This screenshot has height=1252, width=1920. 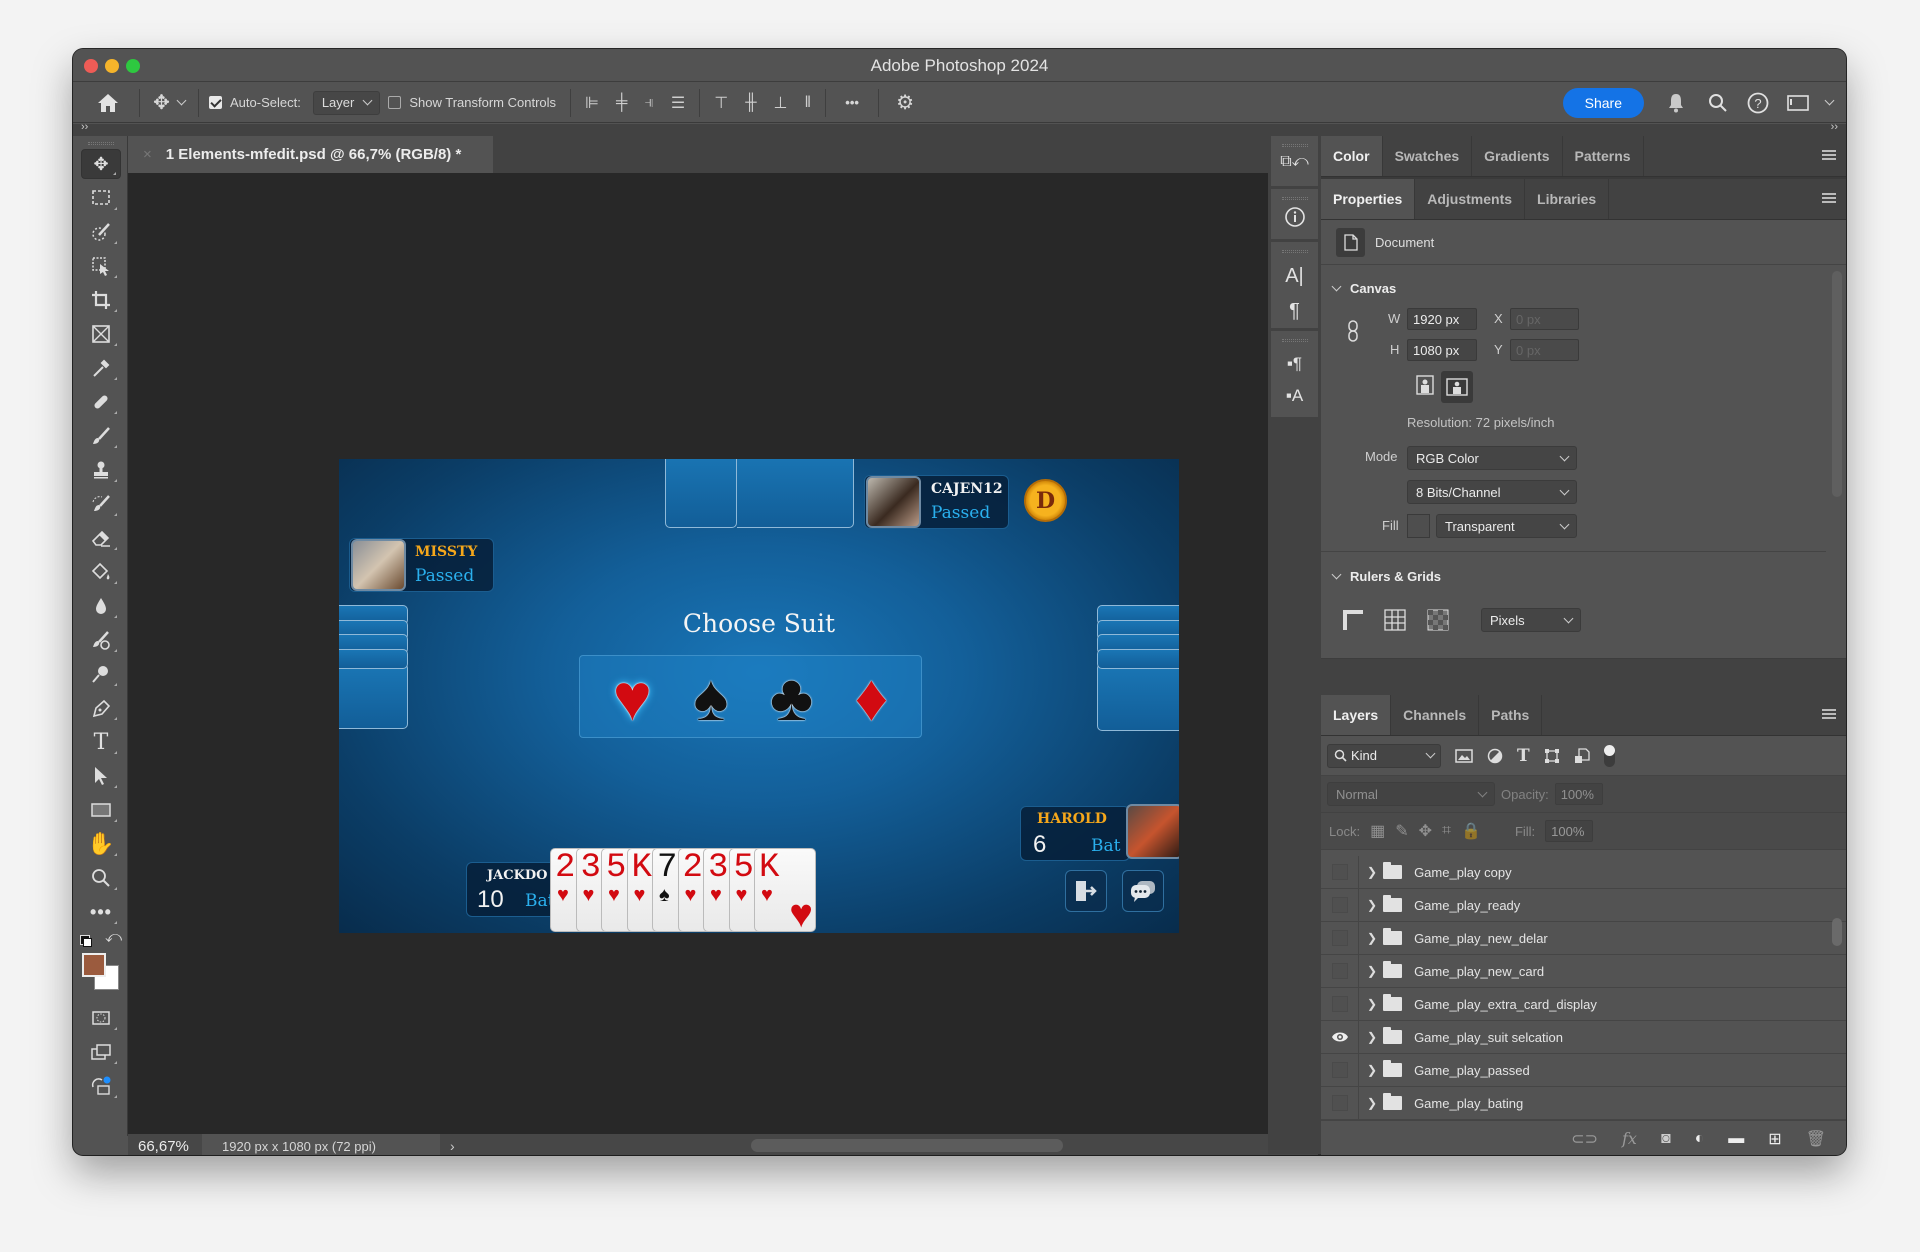 I want to click on generative-button, so click(x=101, y=1086).